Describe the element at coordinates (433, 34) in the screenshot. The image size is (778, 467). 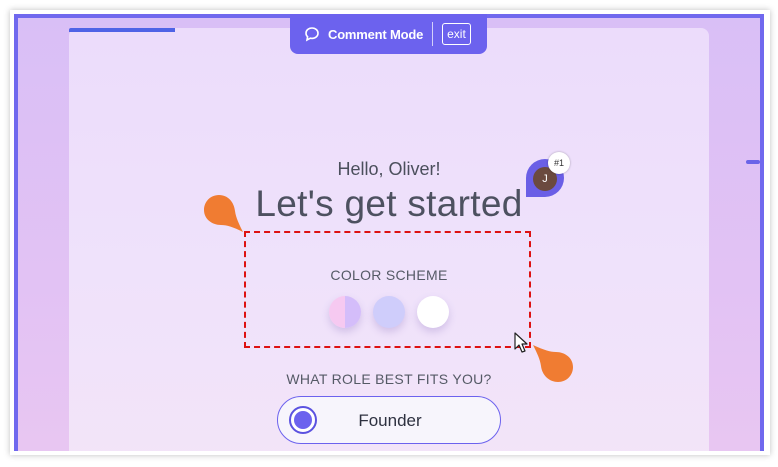
I see `comment-bar-divider` at that location.